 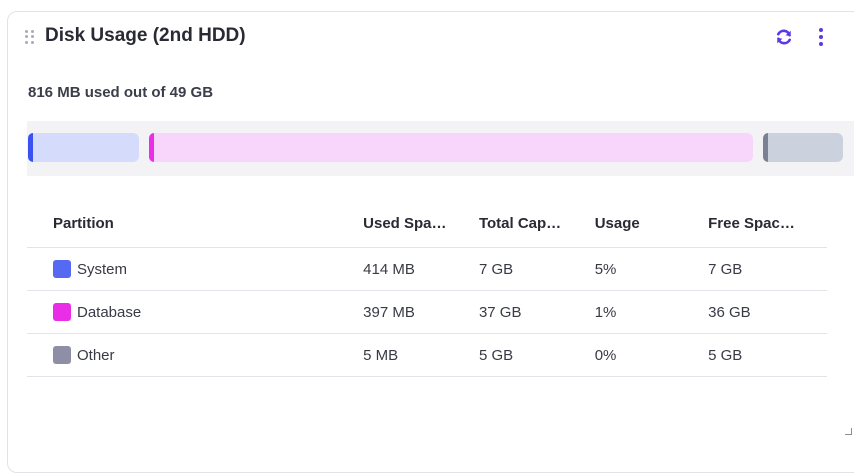 I want to click on used-space-cell: 5 MB, so click(x=421, y=355).